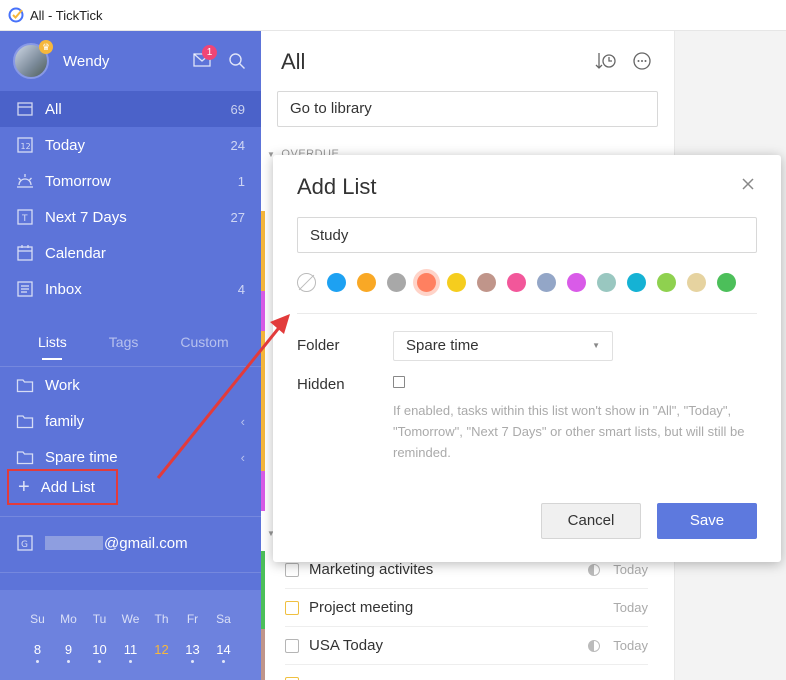  I want to click on task-title: Project meeting, so click(361, 607).